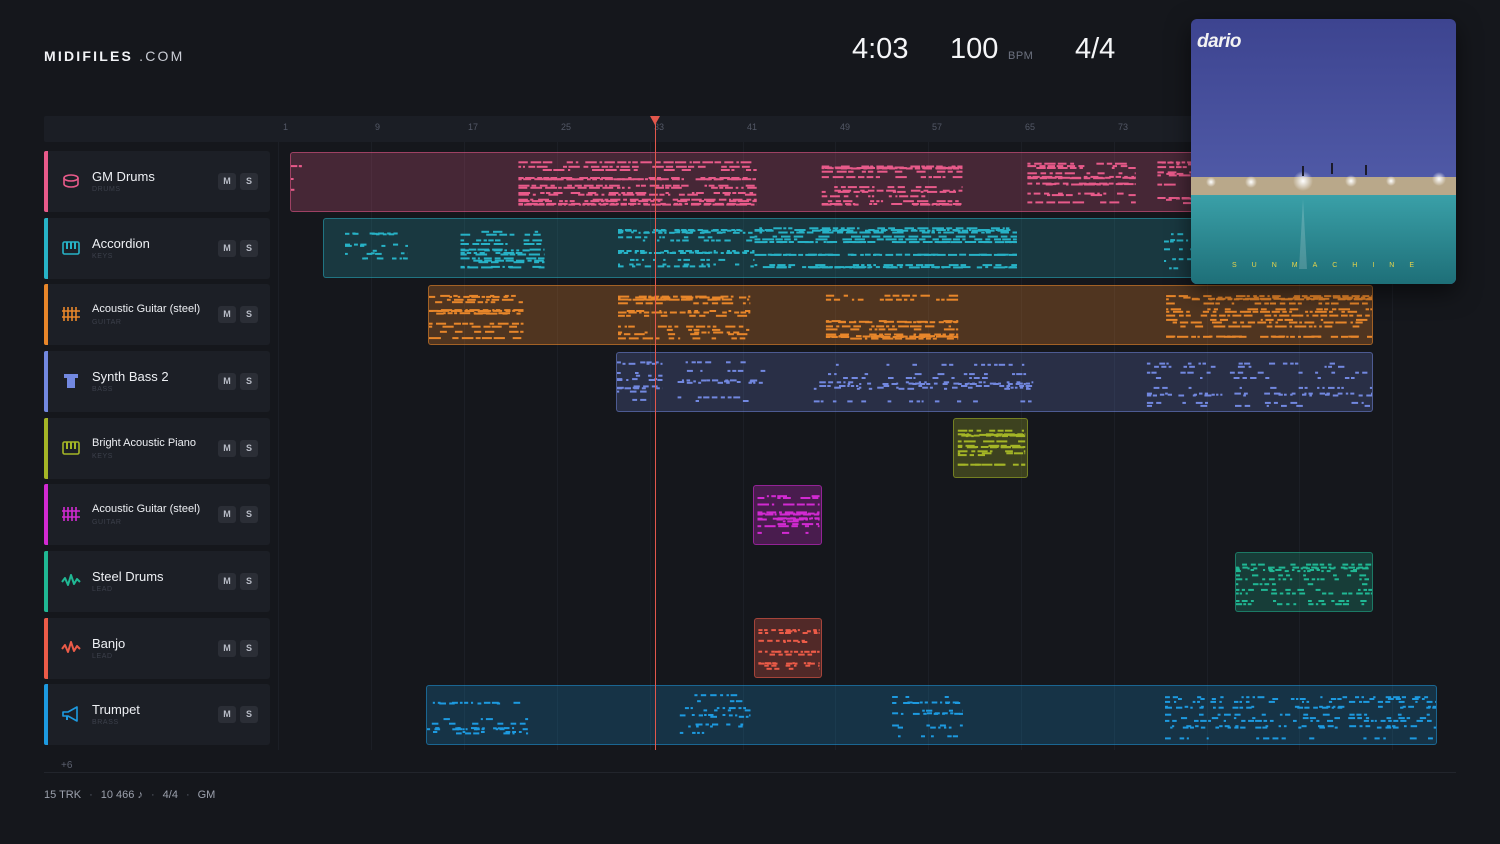 This screenshot has width=1500, height=844. What do you see at coordinates (157, 581) in the screenshot?
I see `track-header-steel-drums: Steel Drums LEAD M S` at bounding box center [157, 581].